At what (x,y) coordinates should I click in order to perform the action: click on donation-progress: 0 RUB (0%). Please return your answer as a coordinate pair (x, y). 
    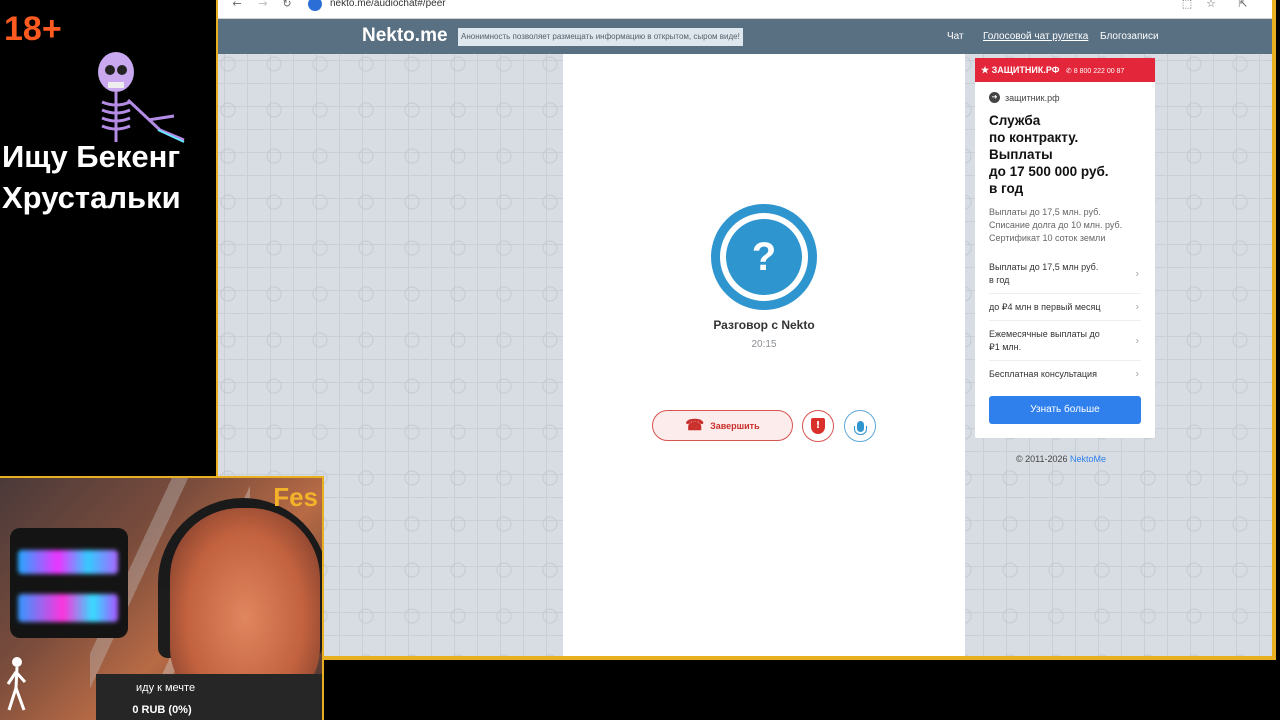
    Looking at the image, I should click on (162, 710).